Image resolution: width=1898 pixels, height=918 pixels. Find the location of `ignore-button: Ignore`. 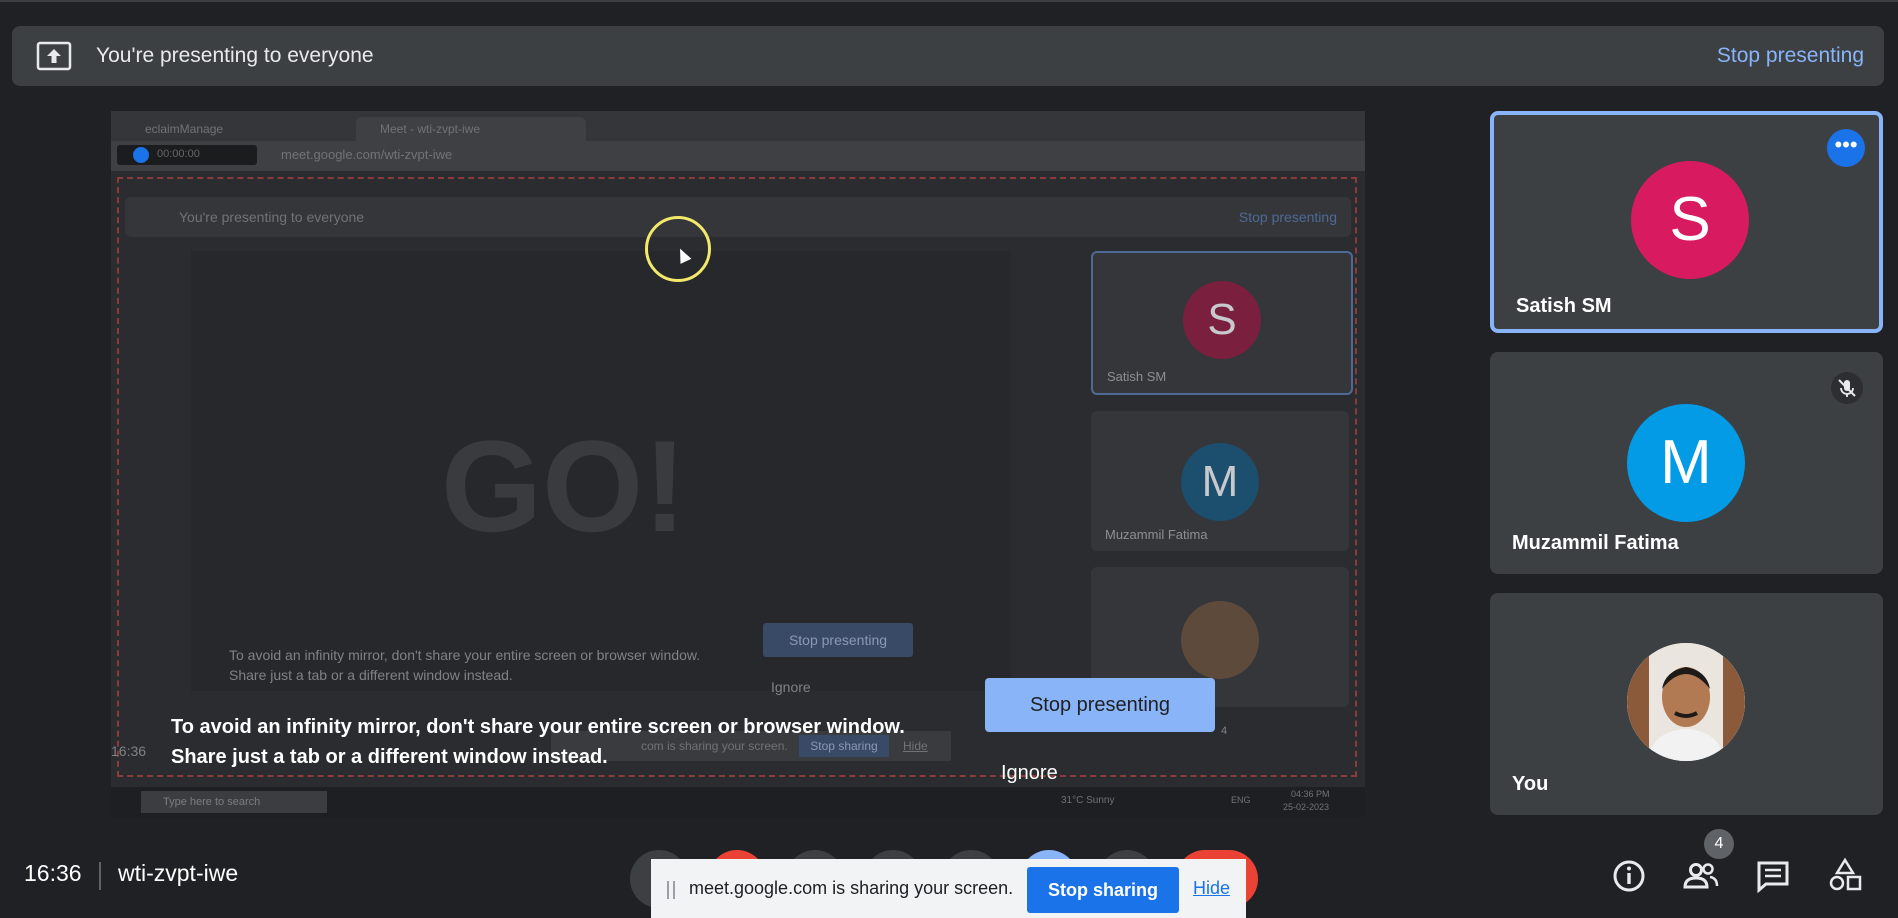

ignore-button: Ignore is located at coordinates (1029, 773).